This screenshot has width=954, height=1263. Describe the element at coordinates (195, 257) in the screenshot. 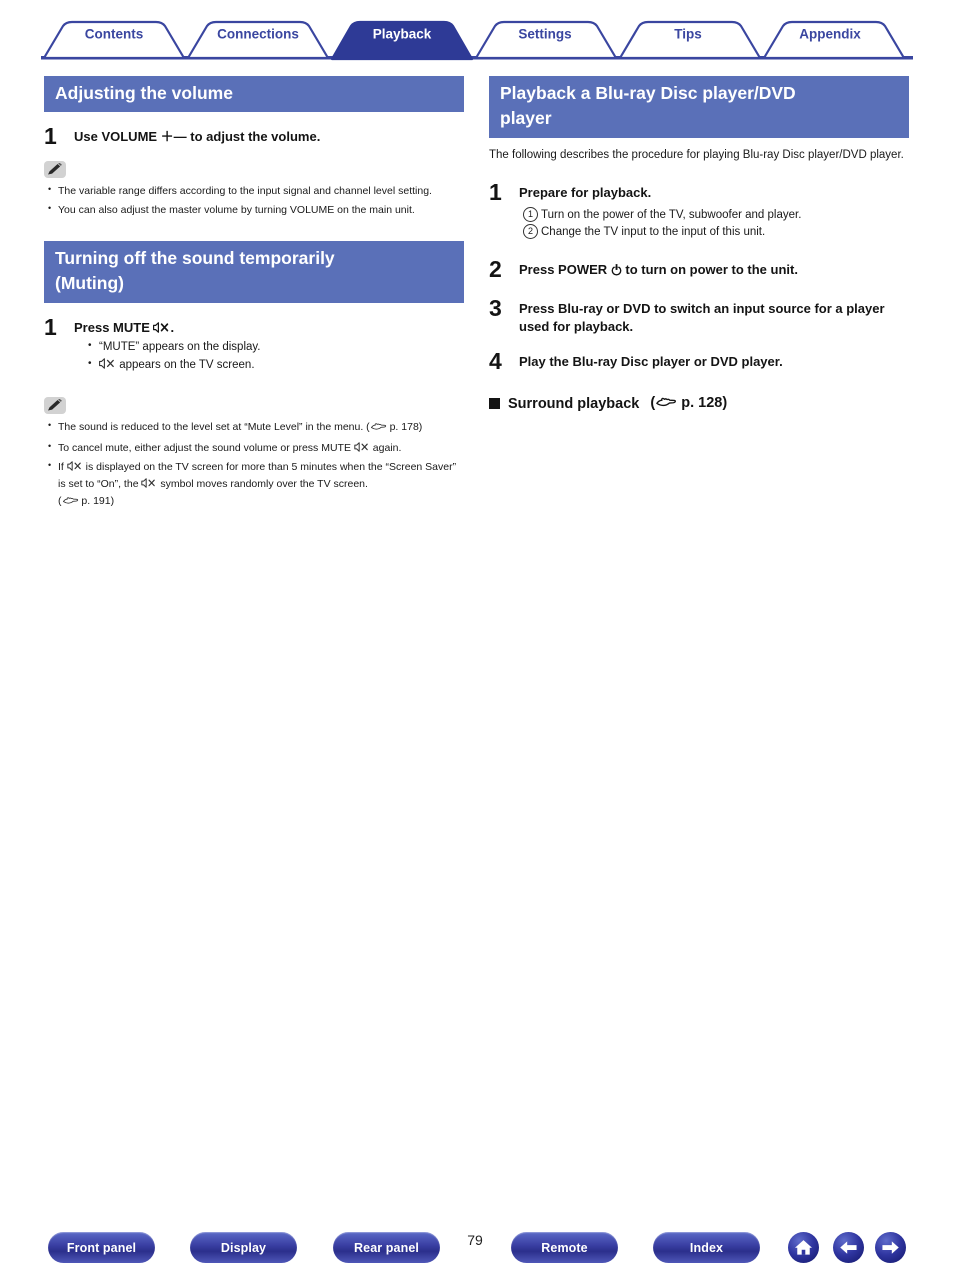

I see `section-heading-line-1: Turning off the sound temporarily` at that location.